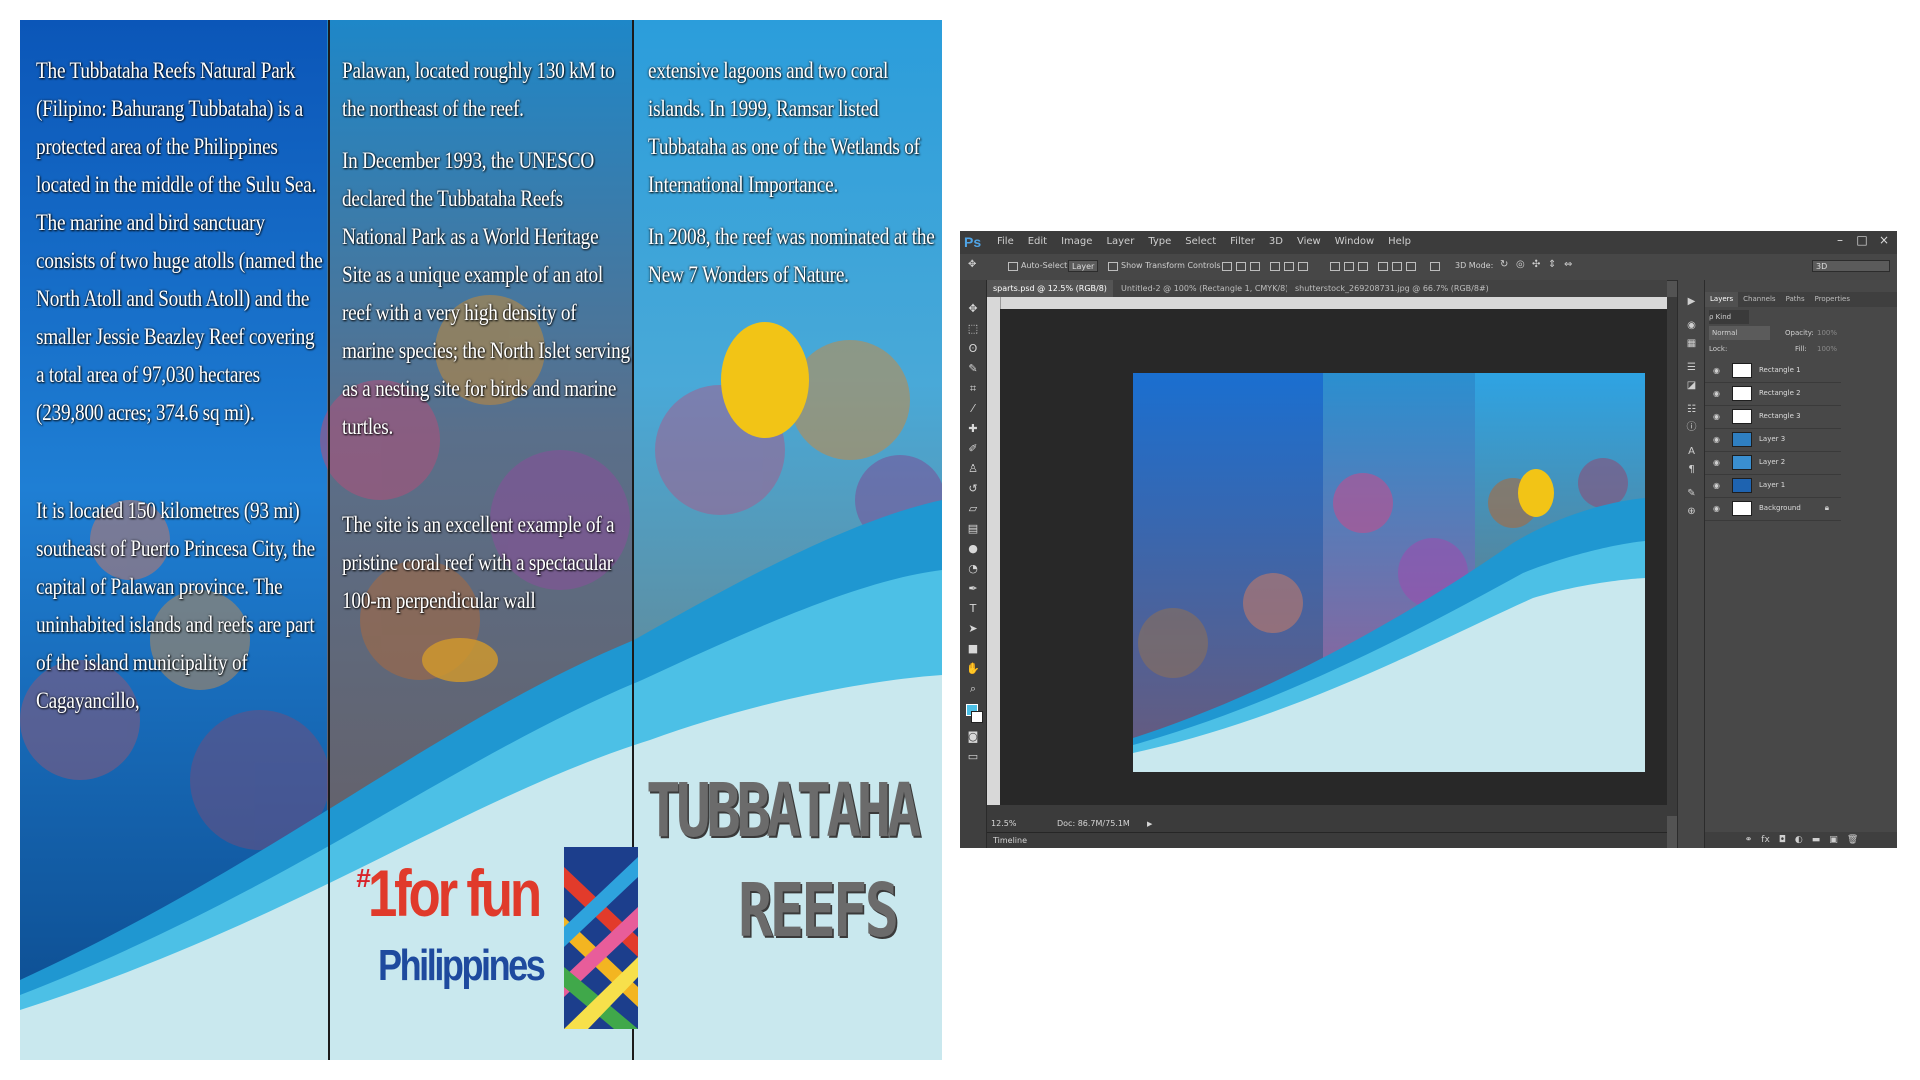 This screenshot has height=1080, width=1920. Describe the element at coordinates (973, 757) in the screenshot. I see `screen-mode-icon: ▭` at that location.